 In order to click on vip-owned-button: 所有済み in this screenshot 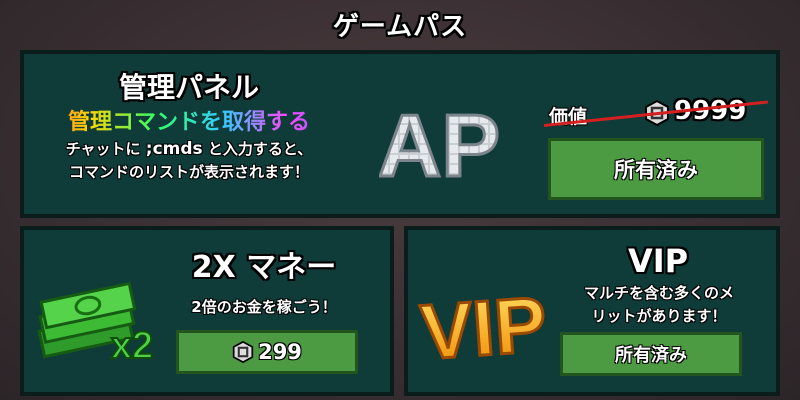, I will do `click(651, 354)`.